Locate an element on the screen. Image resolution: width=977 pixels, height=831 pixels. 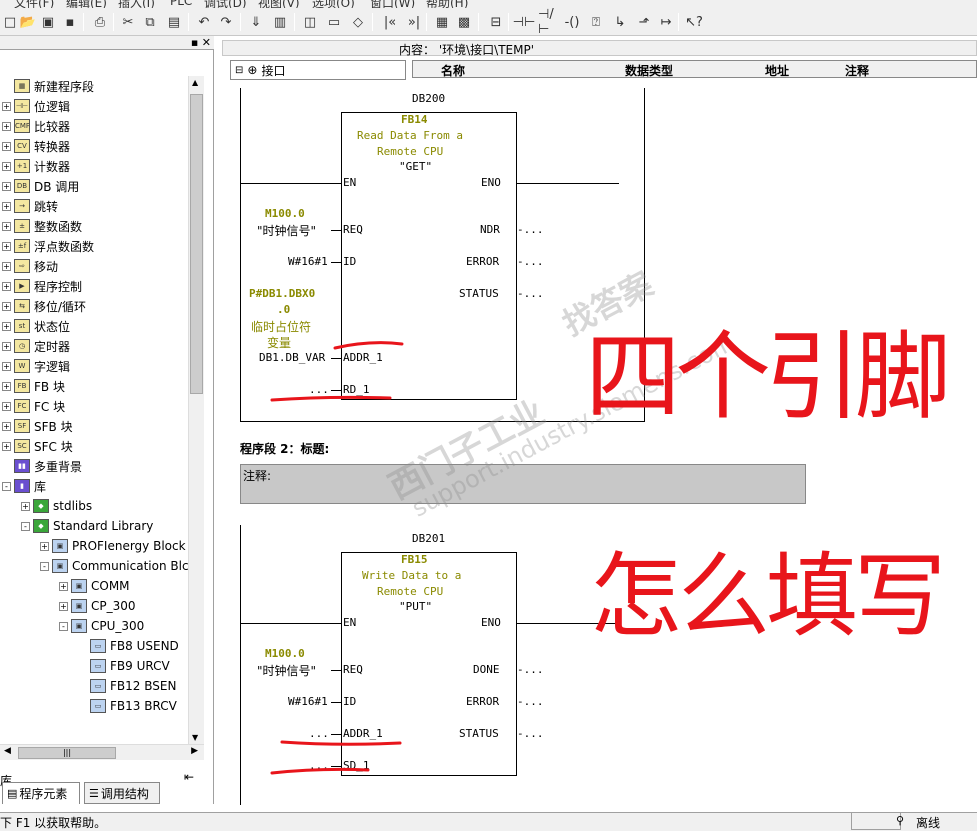
prev-network-icon: |« is located at coordinates (390, 22).